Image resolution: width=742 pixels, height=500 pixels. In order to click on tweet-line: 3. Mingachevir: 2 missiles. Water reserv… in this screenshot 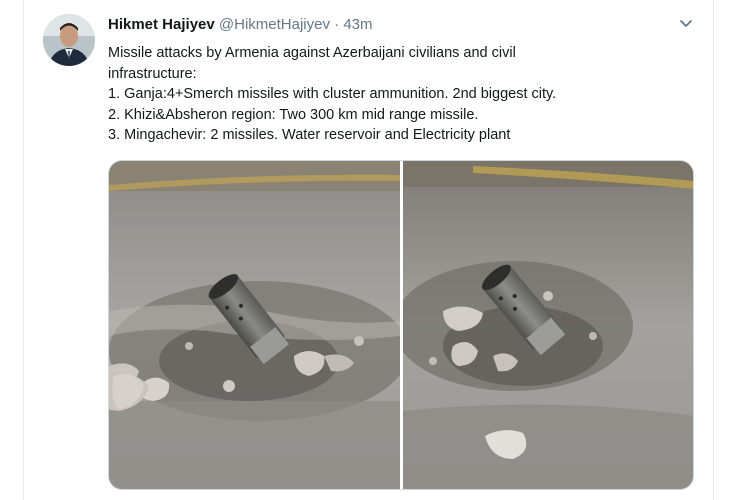, I will do `click(309, 135)`.